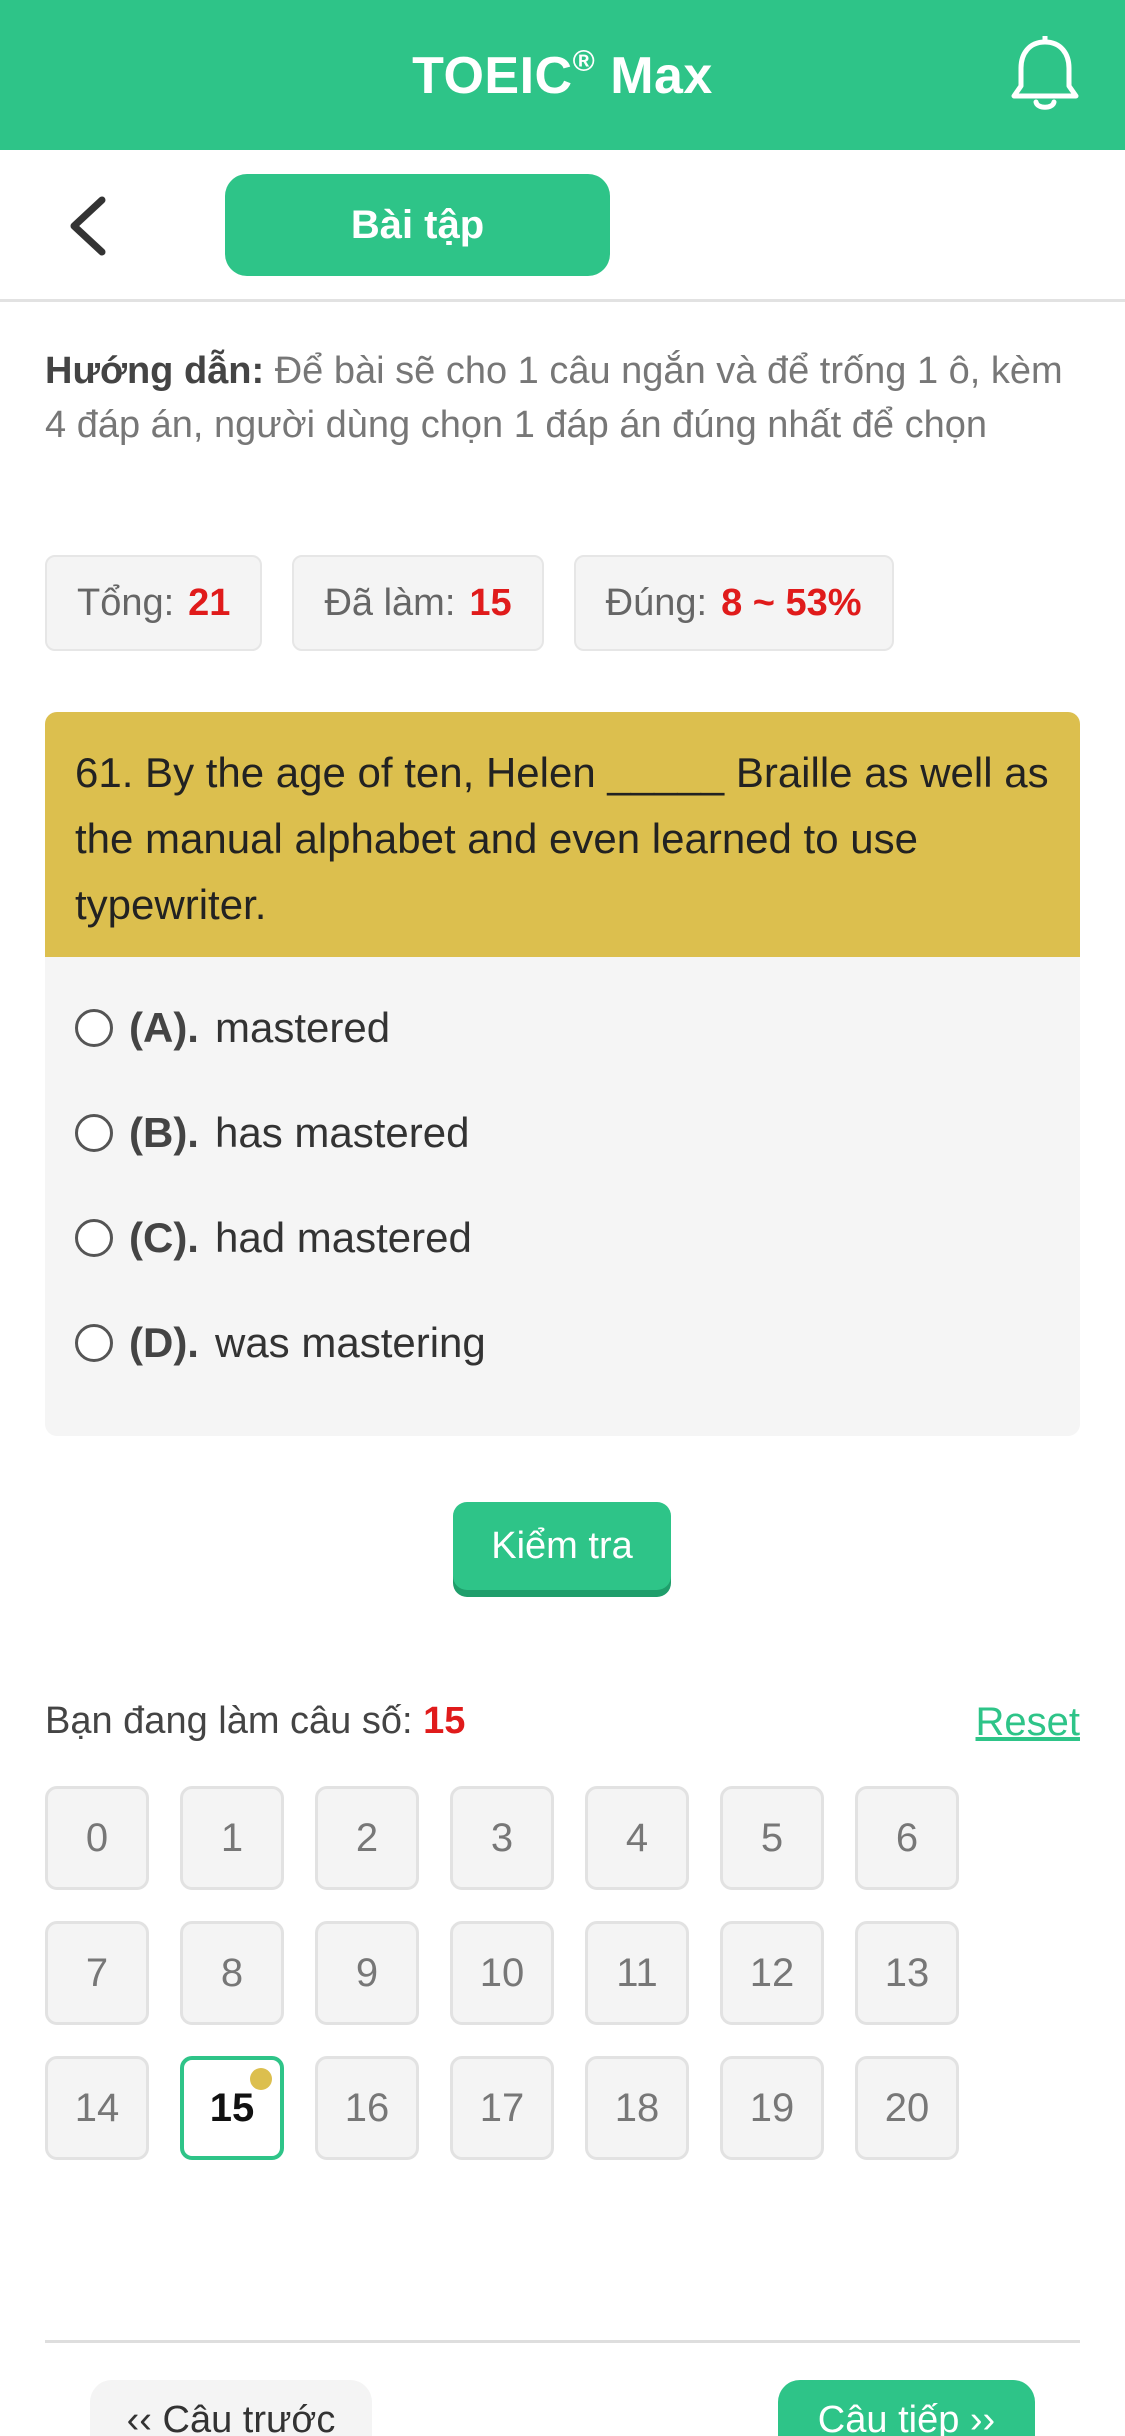  I want to click on question-number-cell: 17, so click(502, 2108).